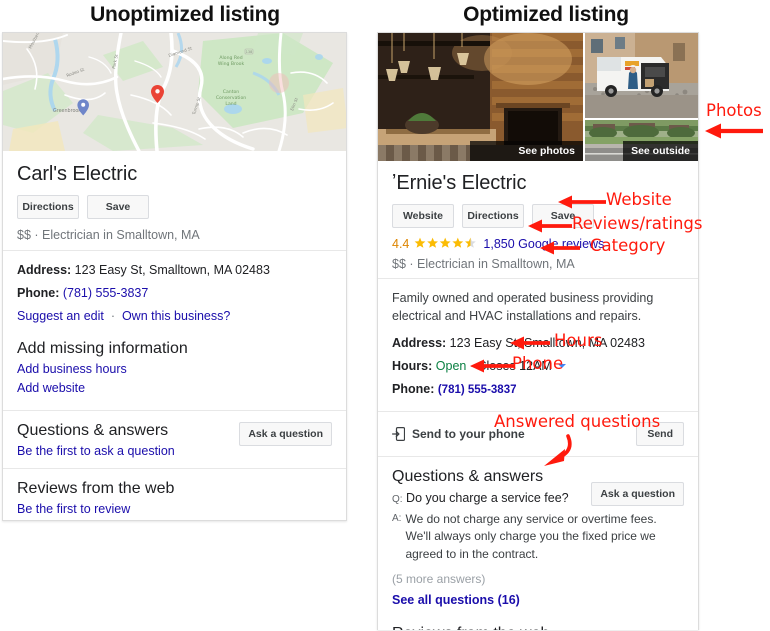 The width and height of the screenshot is (770, 631). I want to click on address-value: 123 Easy St, Smalltown, MA 02483, so click(172, 270).